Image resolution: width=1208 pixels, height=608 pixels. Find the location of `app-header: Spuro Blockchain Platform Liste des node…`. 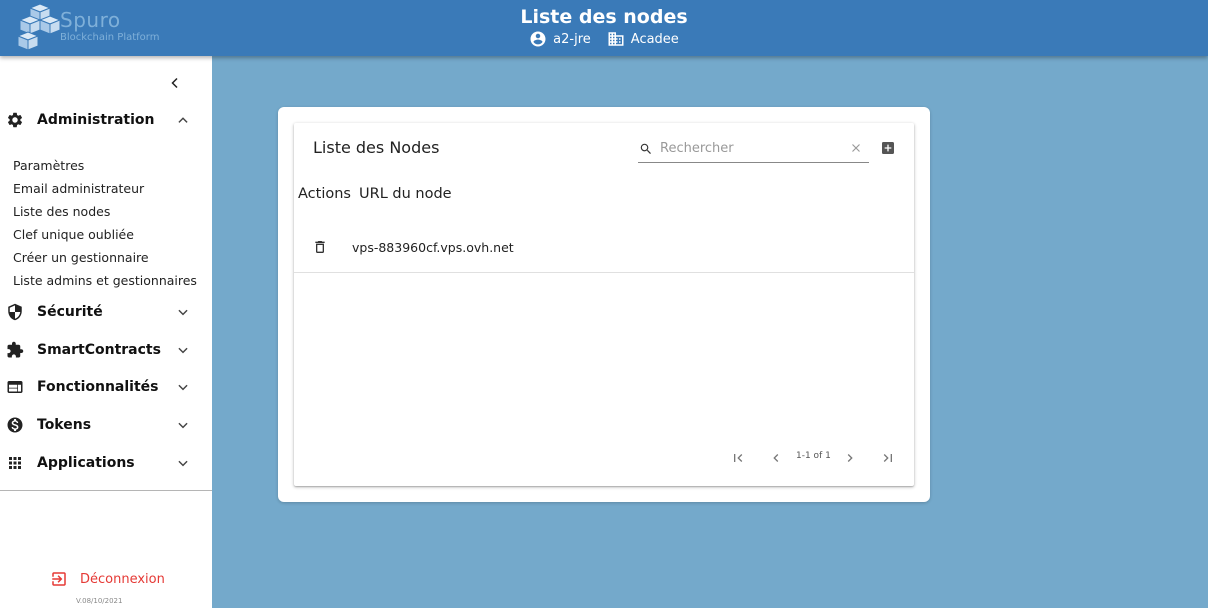

app-header: Spuro Blockchain Platform Liste des node… is located at coordinates (604, 28).